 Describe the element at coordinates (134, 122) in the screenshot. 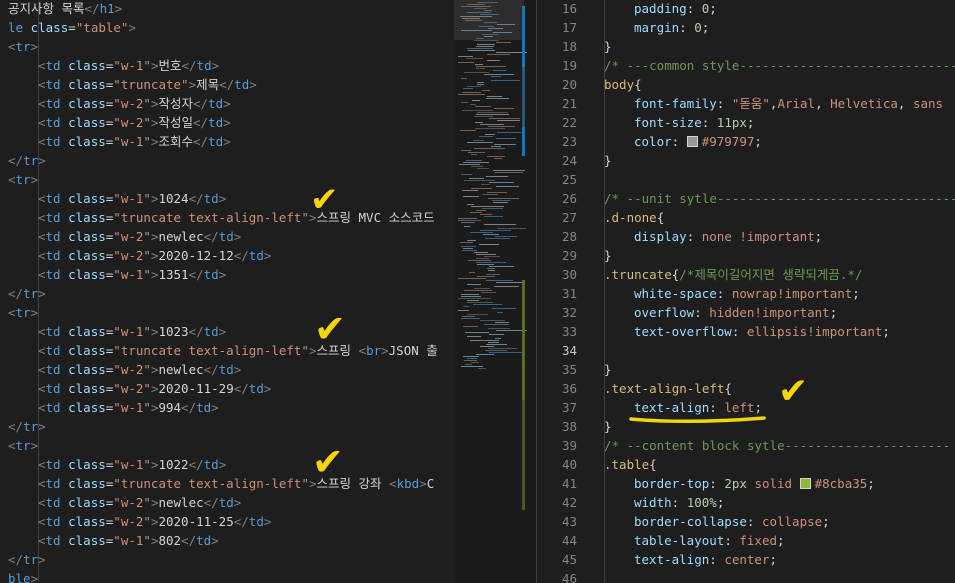

I see `code-line: <td class="w-2">작성일</td>` at that location.